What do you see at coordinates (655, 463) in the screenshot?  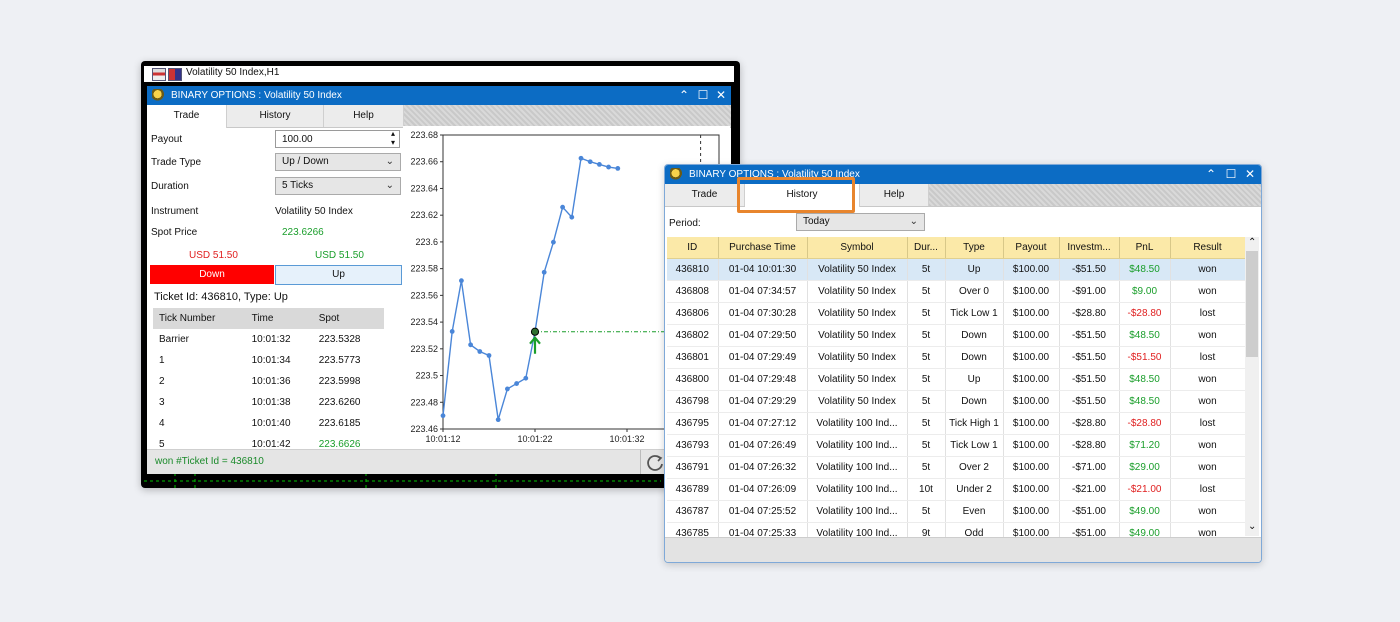 I see `refresh-icon` at bounding box center [655, 463].